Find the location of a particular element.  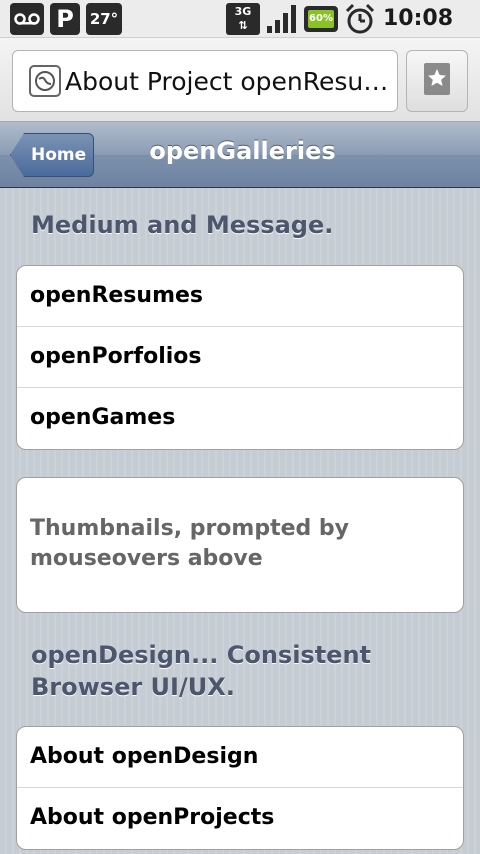

toolbar-title: openGalleries is located at coordinates (242, 151).